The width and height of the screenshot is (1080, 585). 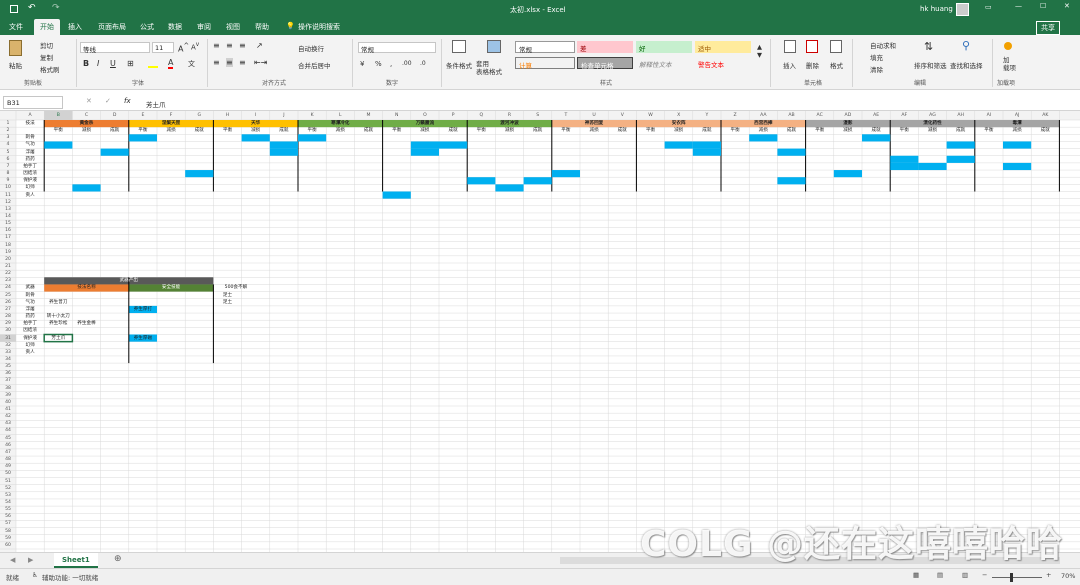 I want to click on row-header: 3, so click(x=8, y=137).